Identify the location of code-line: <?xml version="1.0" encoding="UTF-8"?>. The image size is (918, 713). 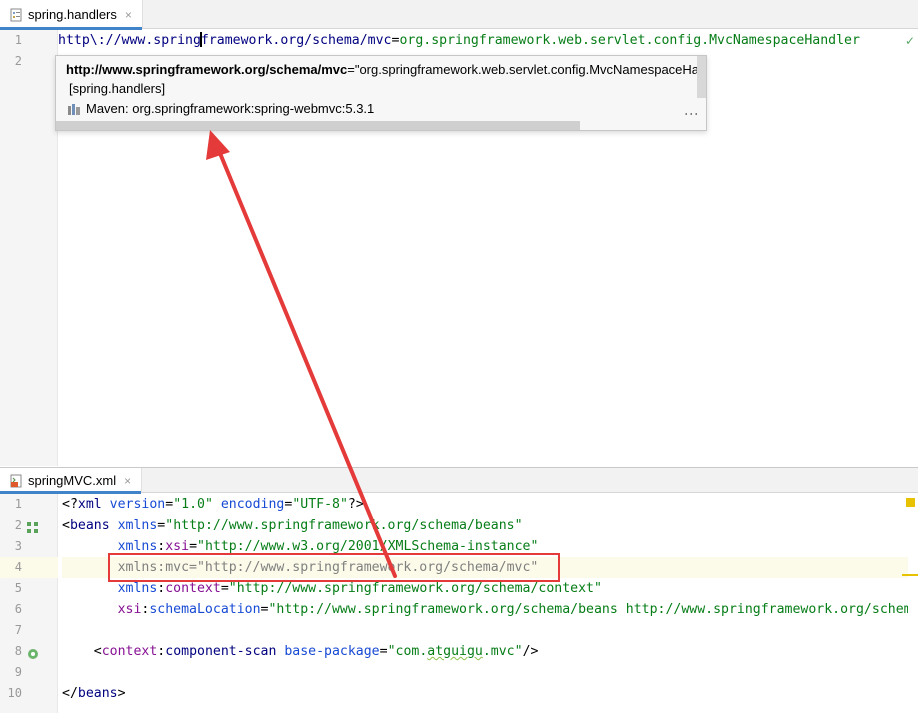
(213, 504).